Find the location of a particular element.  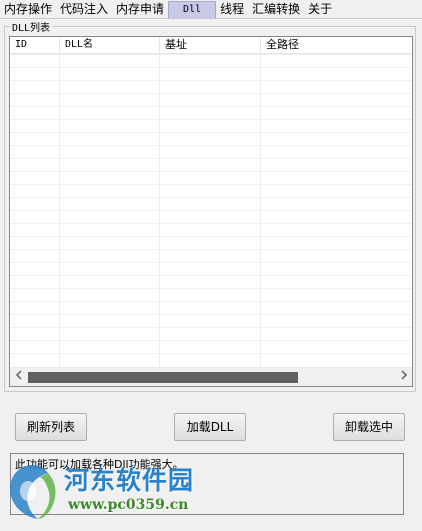

tab-threads: 线程 is located at coordinates (232, 9).